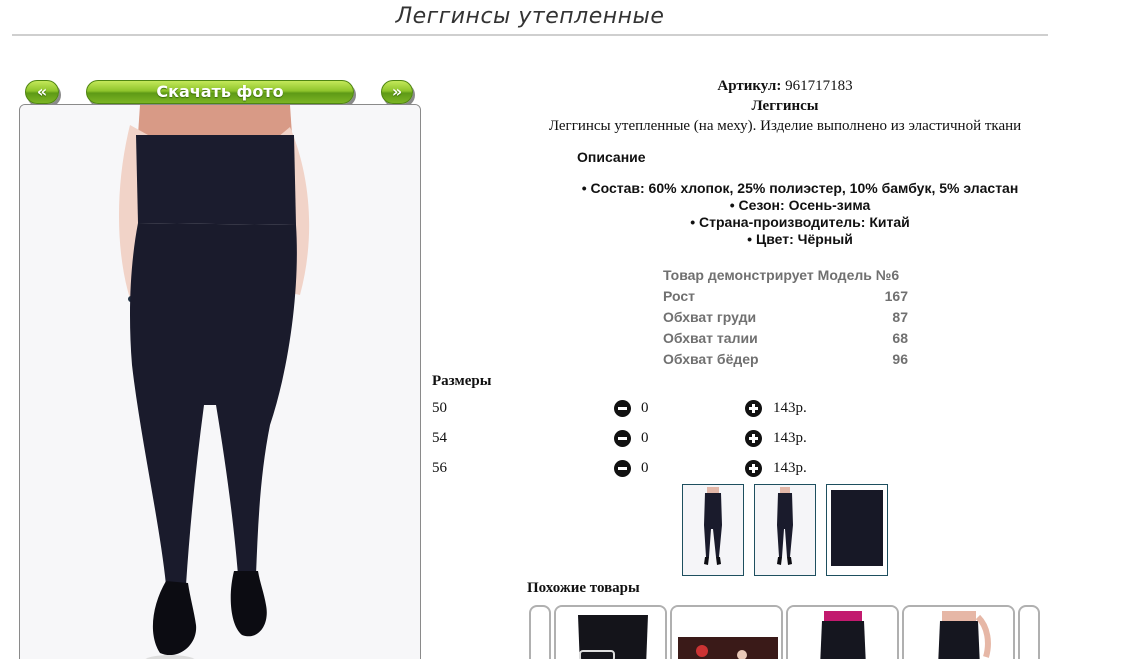 The width and height of the screenshot is (1122, 659). I want to click on thumbnail-fabric-image, so click(857, 530).